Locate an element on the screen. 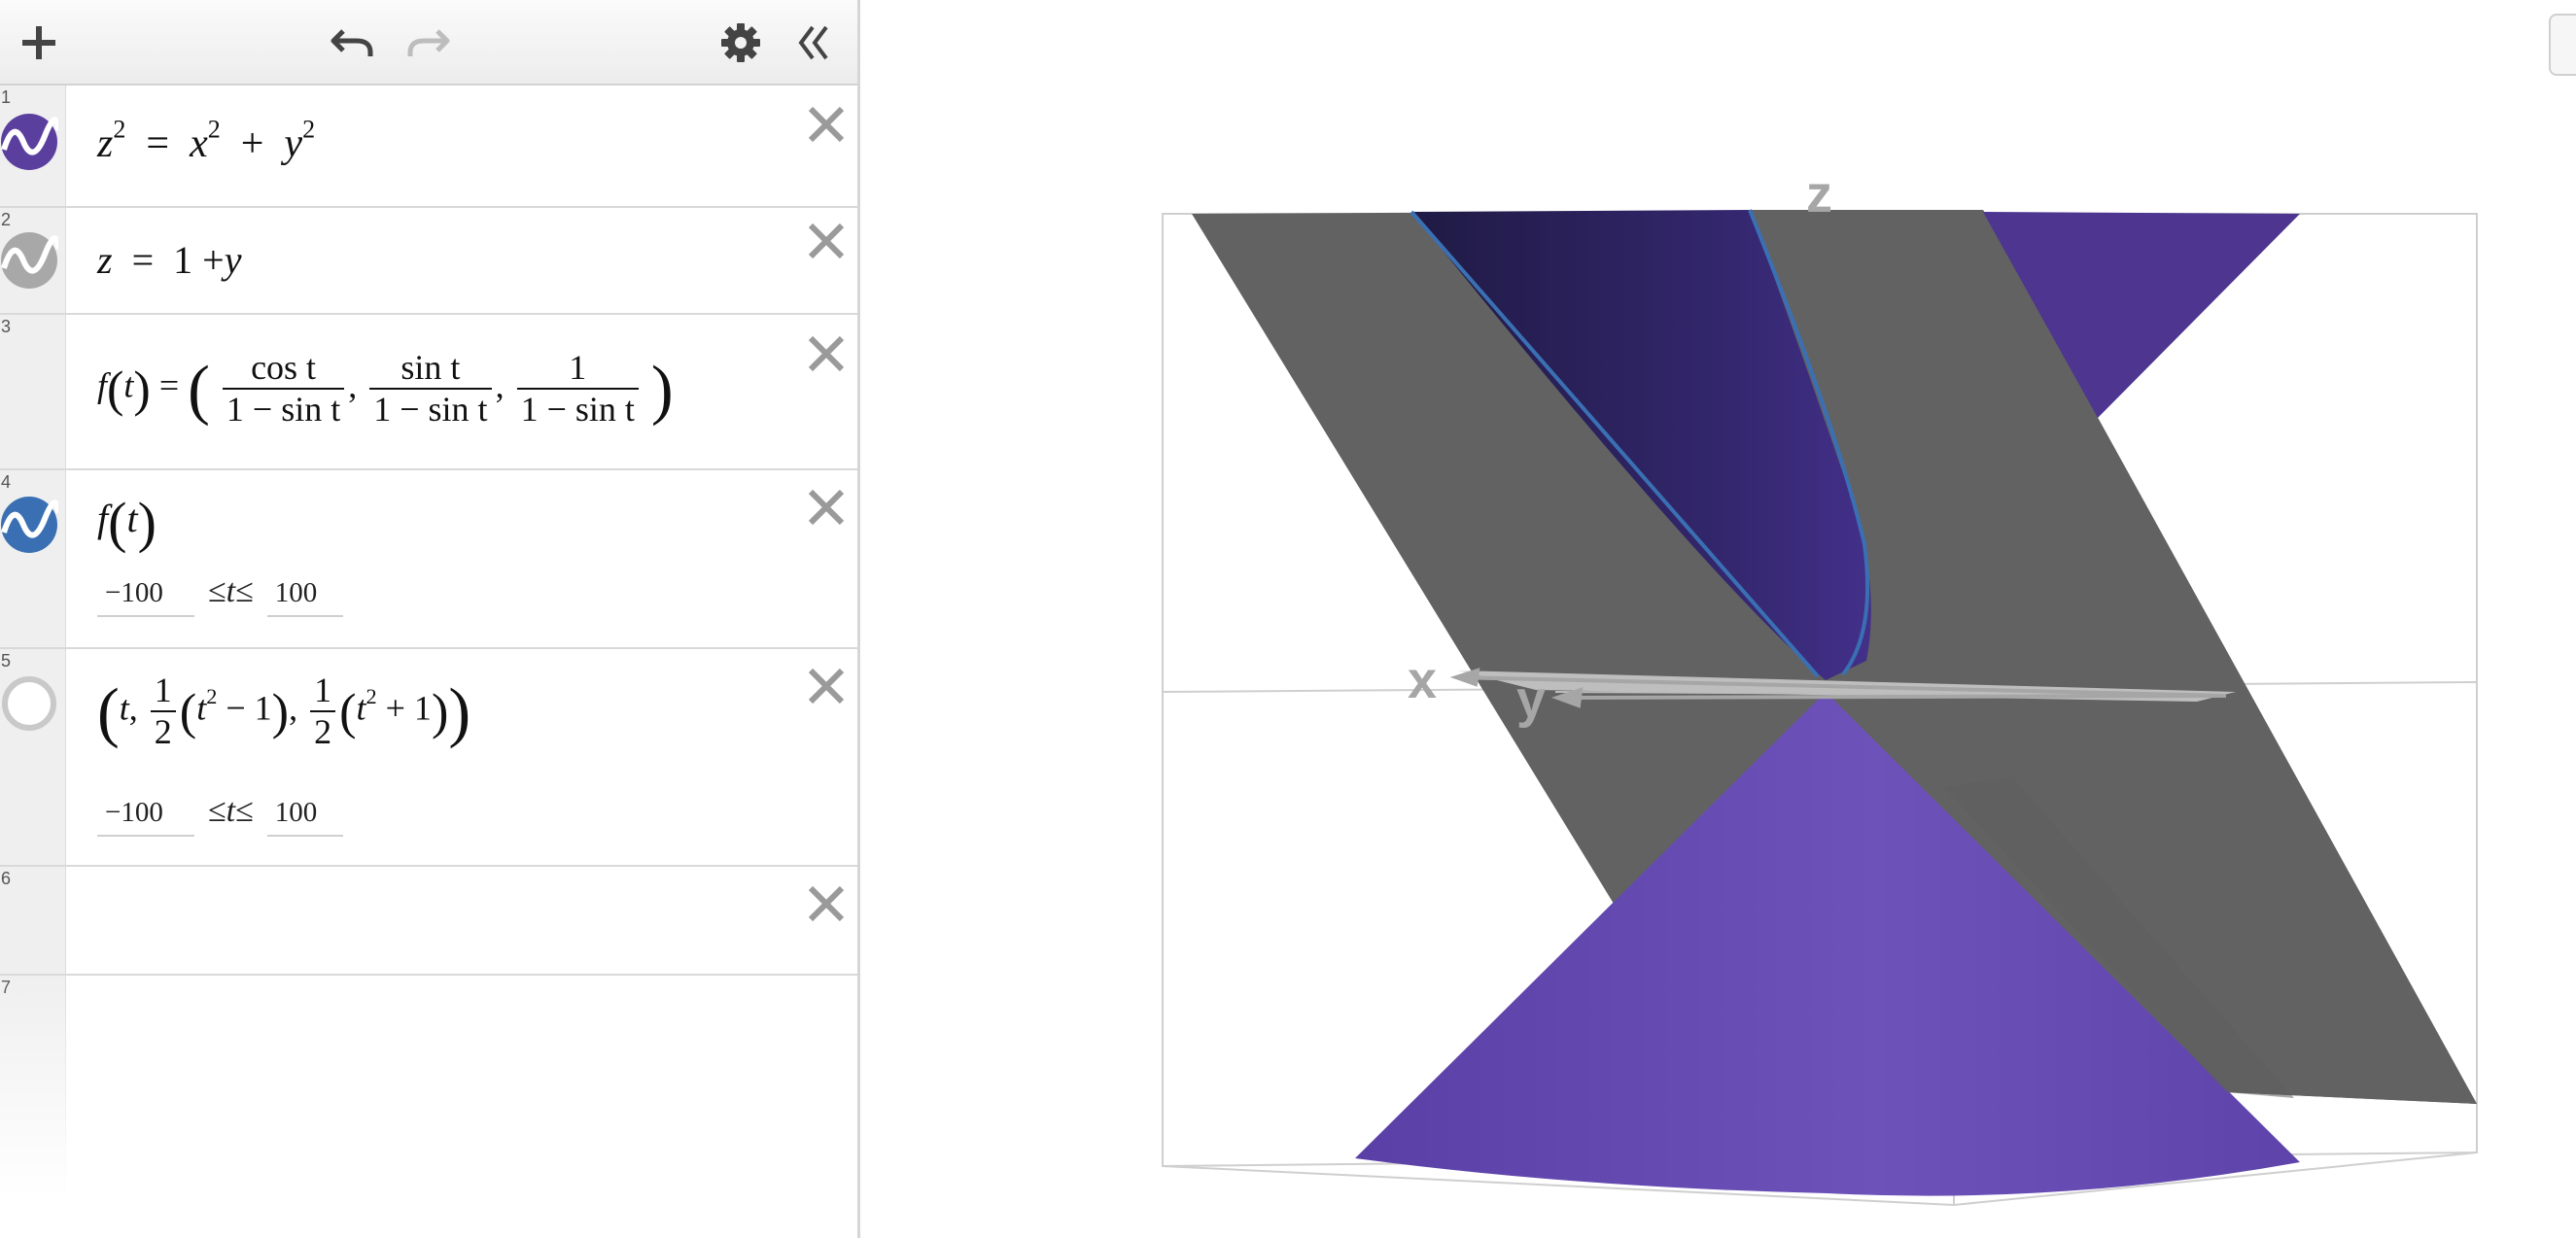 The width and height of the screenshot is (2576, 1238). y-axis-label: y is located at coordinates (1531, 700).